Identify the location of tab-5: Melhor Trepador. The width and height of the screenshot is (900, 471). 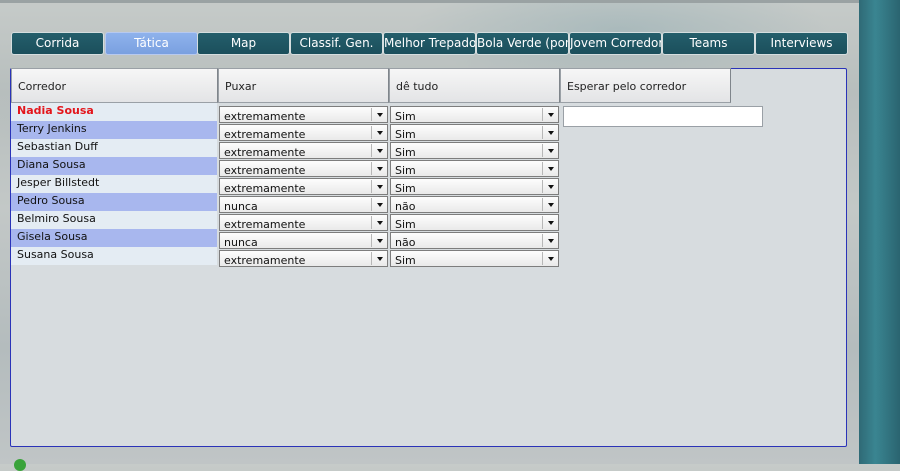
(429, 43).